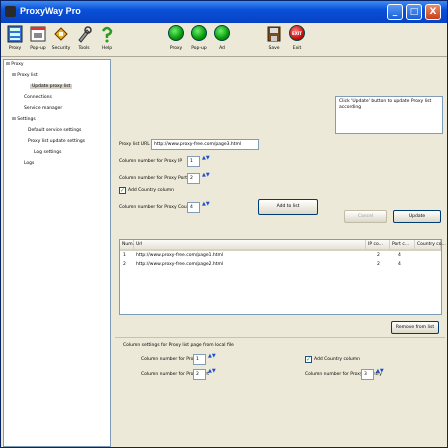 This screenshot has height=448, width=448. Describe the element at coordinates (193, 161) in the screenshot. I see `column-ip-input: 1` at that location.